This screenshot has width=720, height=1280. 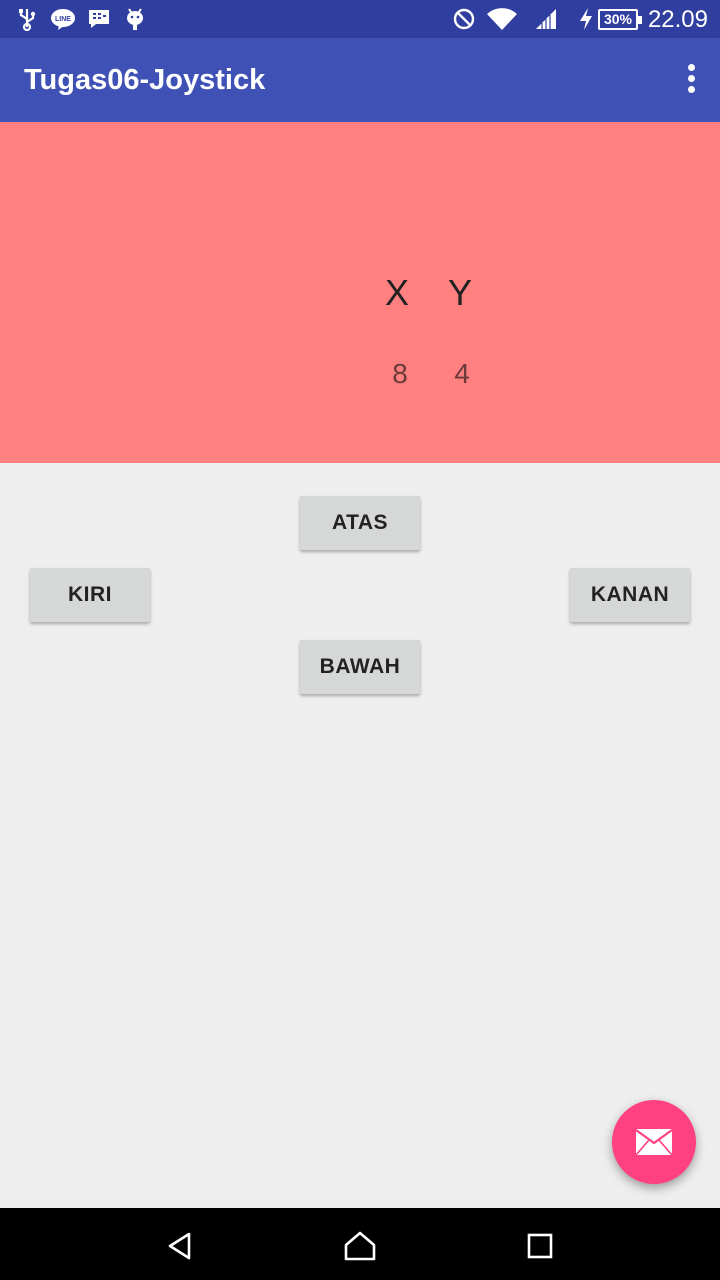 I want to click on app-title: Tugas06-Joystick, so click(x=145, y=80).